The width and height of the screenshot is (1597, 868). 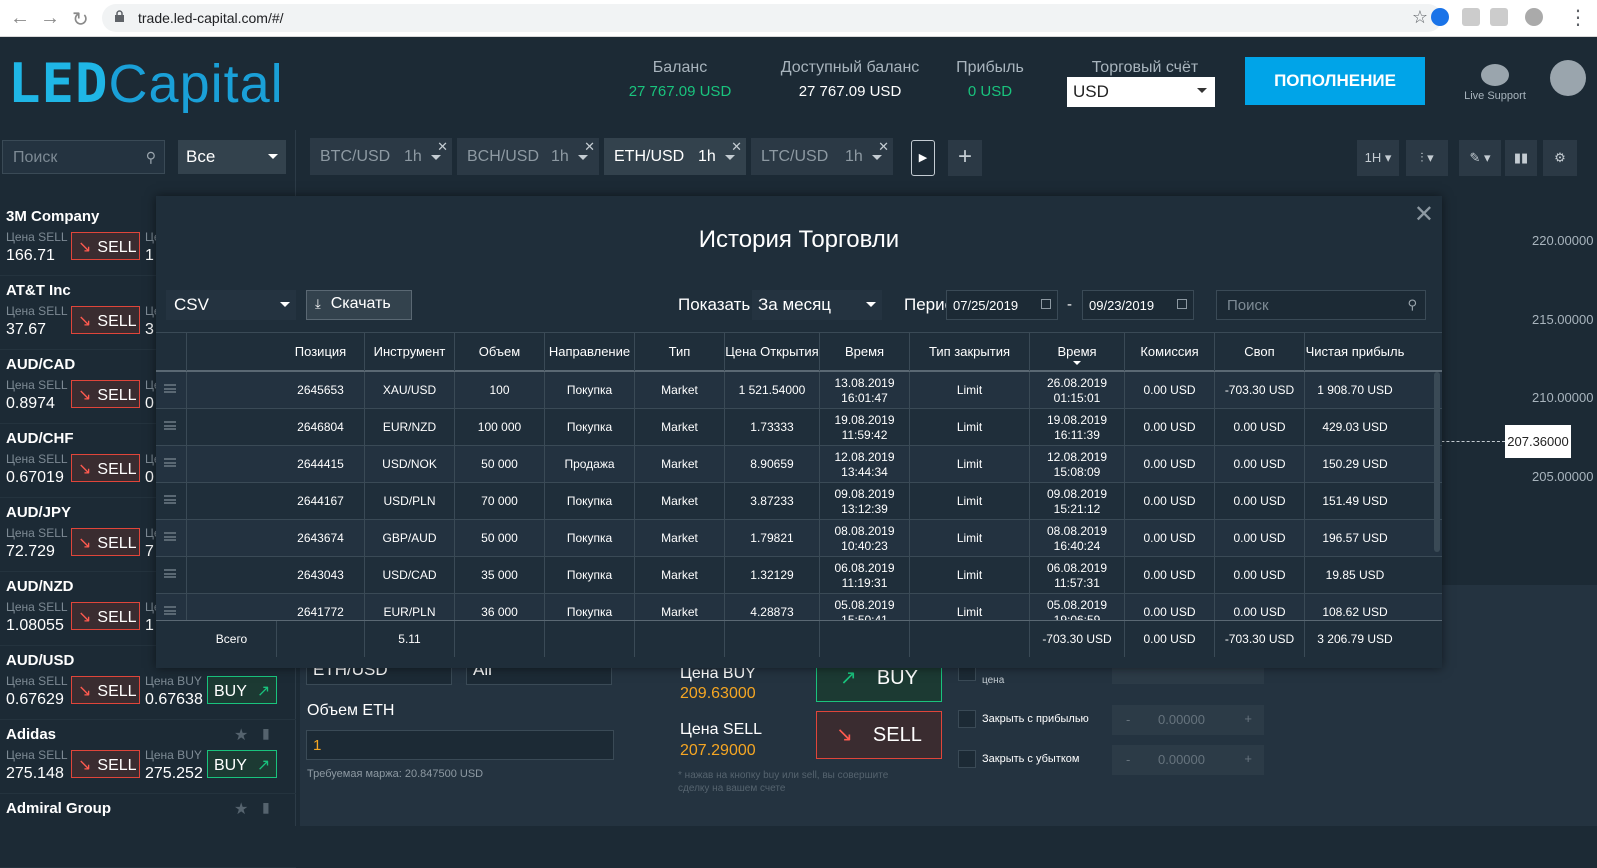 I want to click on chart-tab-symbol: ETH/USD, so click(x=649, y=156).